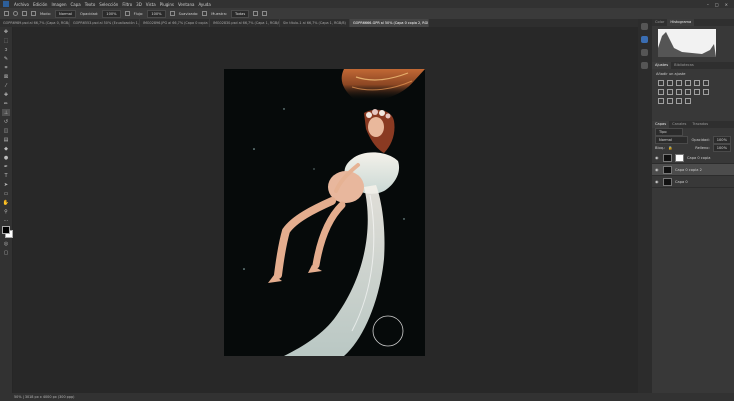  Describe the element at coordinates (6, 85) in the screenshot. I see `eyedropper-tool-icon: ⁄` at that location.